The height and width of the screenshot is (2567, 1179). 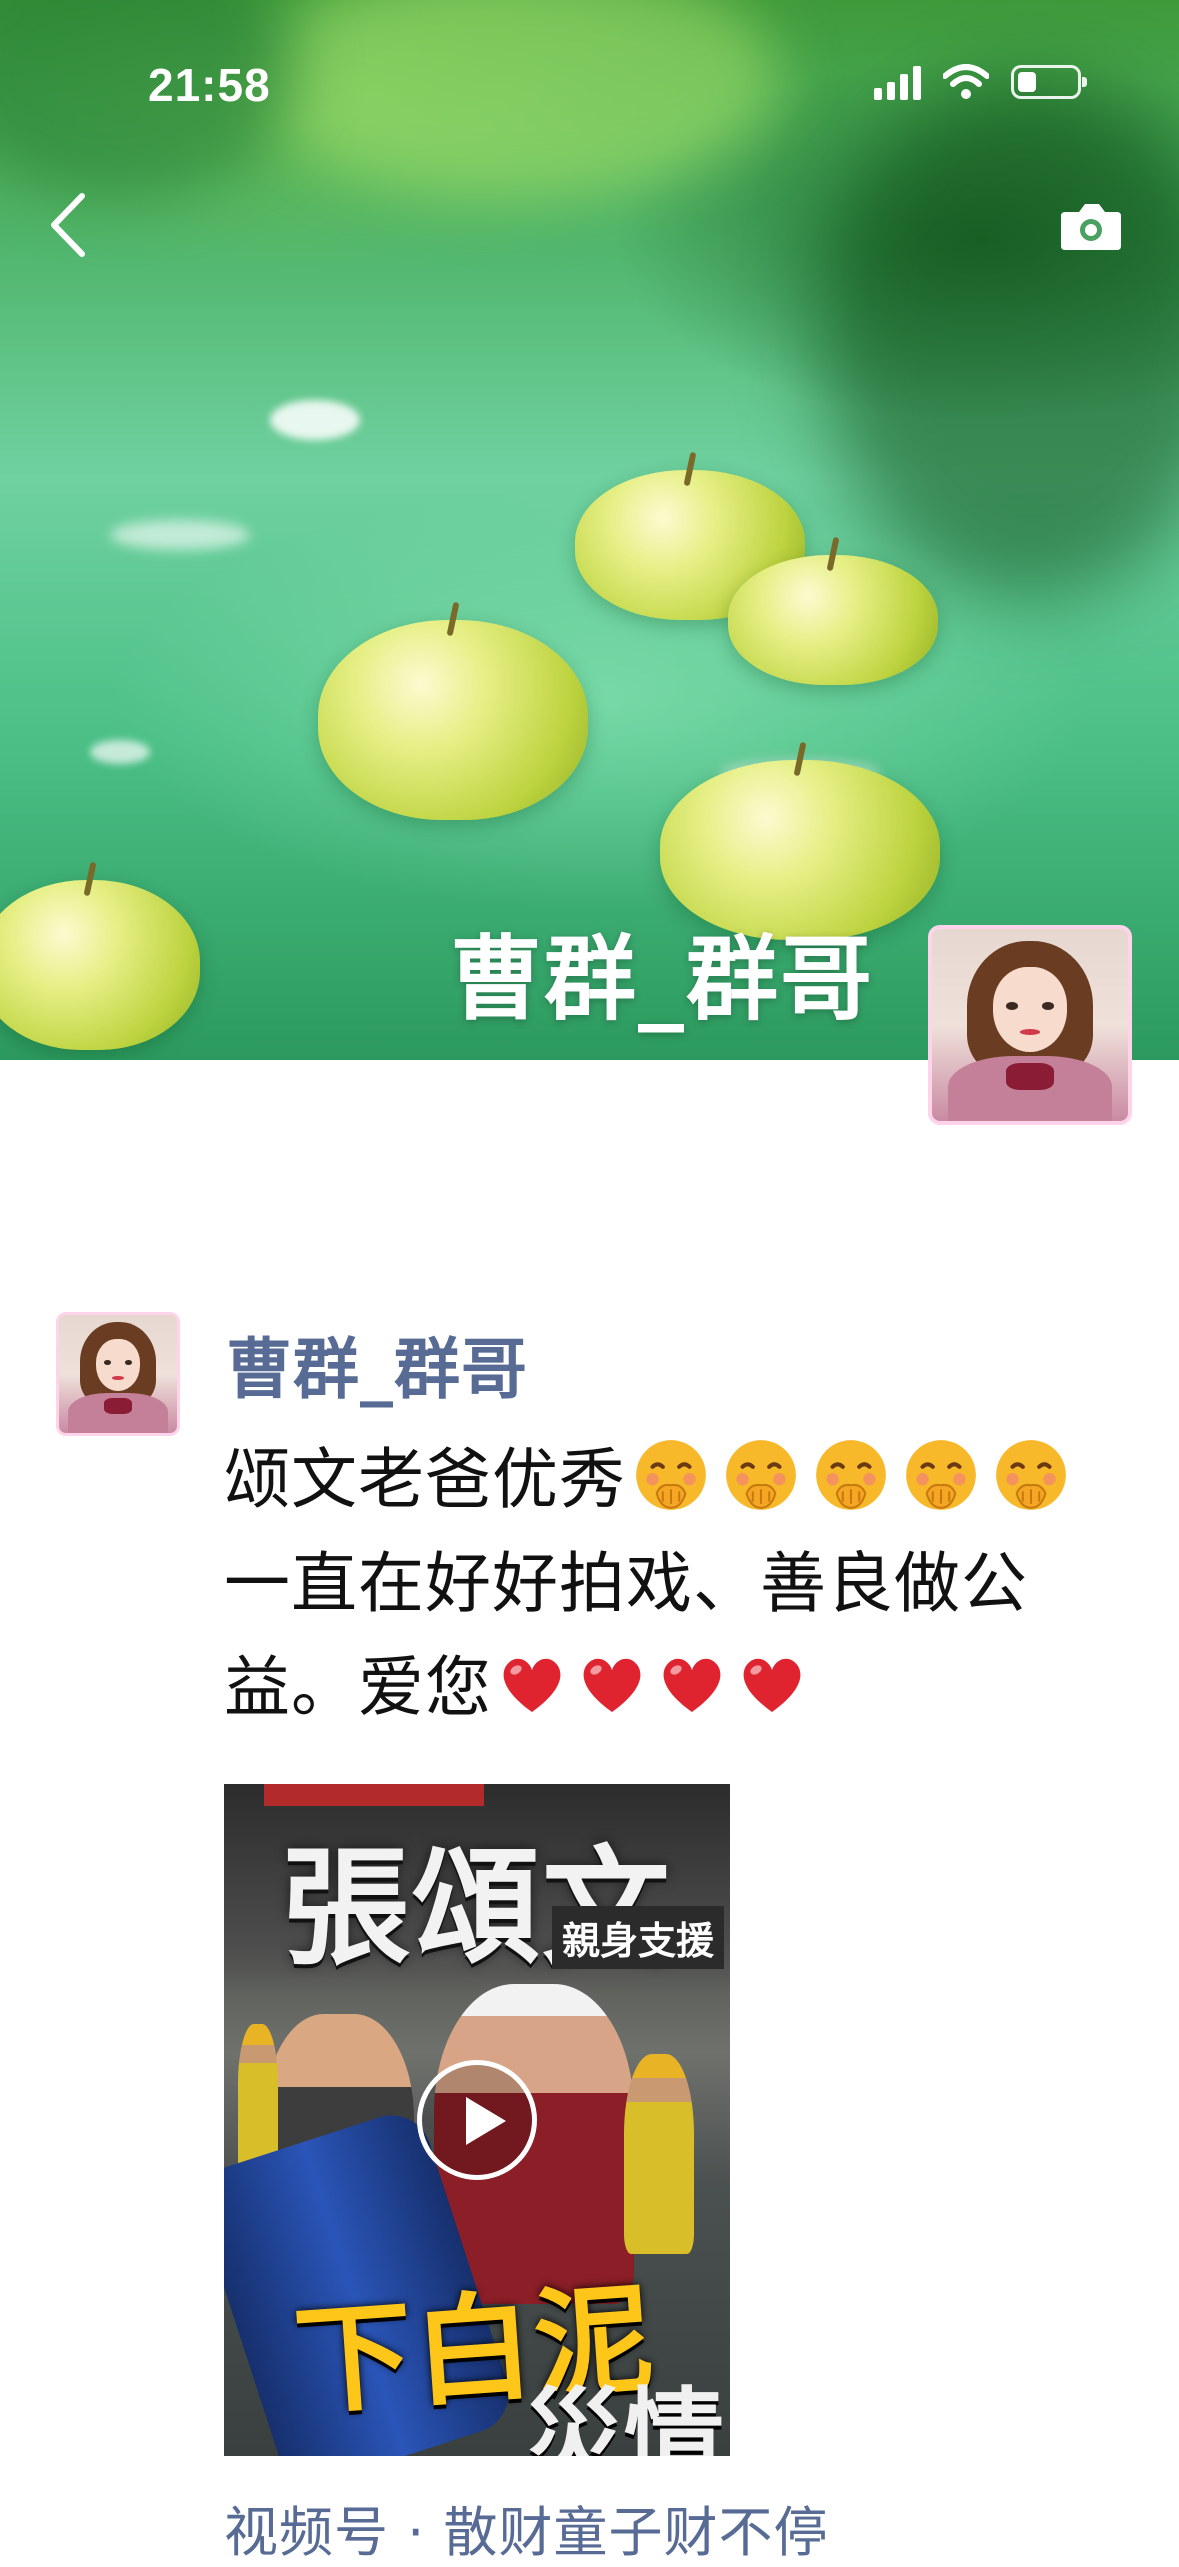 What do you see at coordinates (966, 81) in the screenshot?
I see `wifi-icon` at bounding box center [966, 81].